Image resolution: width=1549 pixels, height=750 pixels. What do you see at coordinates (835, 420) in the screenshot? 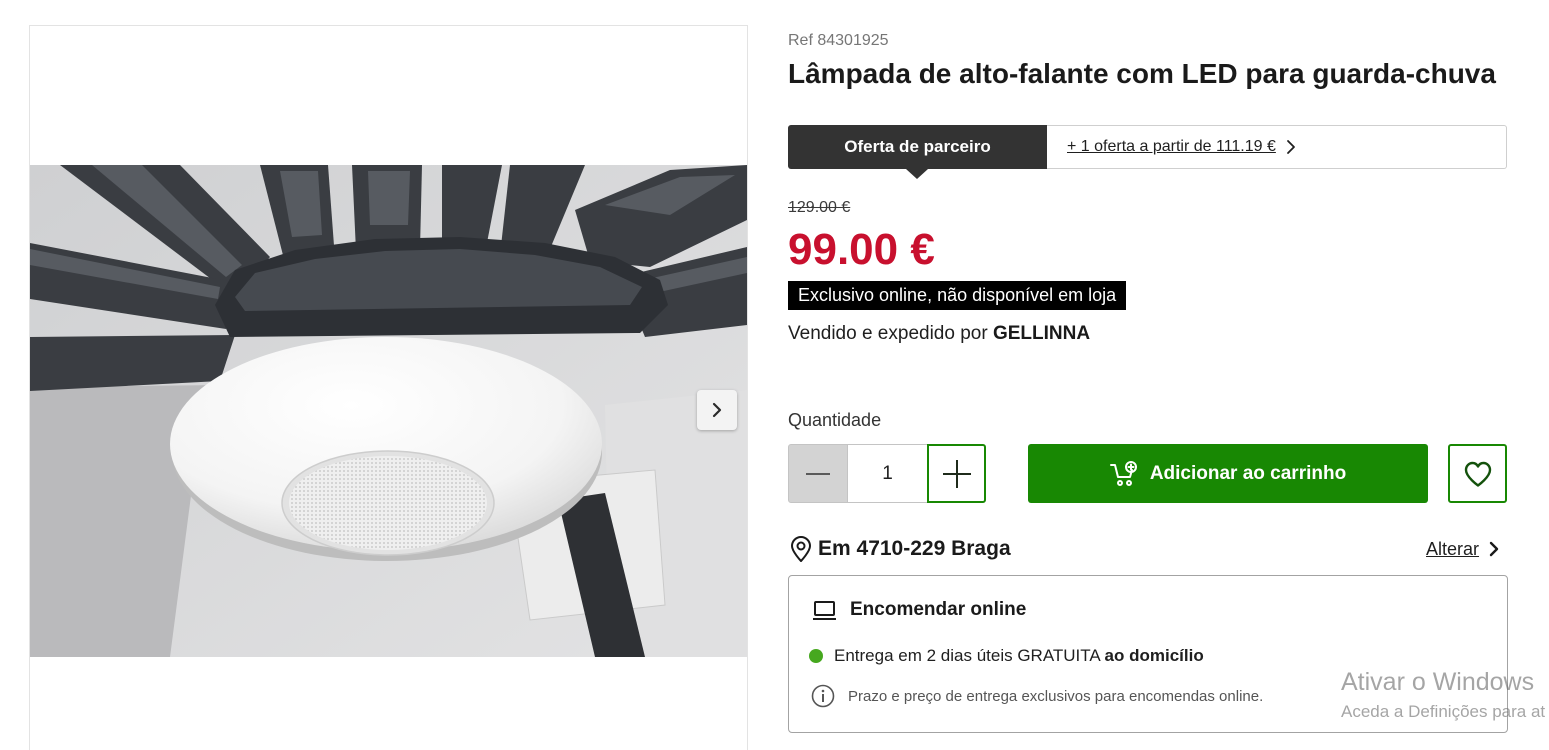
I see `quantity-label: Quantidade` at bounding box center [835, 420].